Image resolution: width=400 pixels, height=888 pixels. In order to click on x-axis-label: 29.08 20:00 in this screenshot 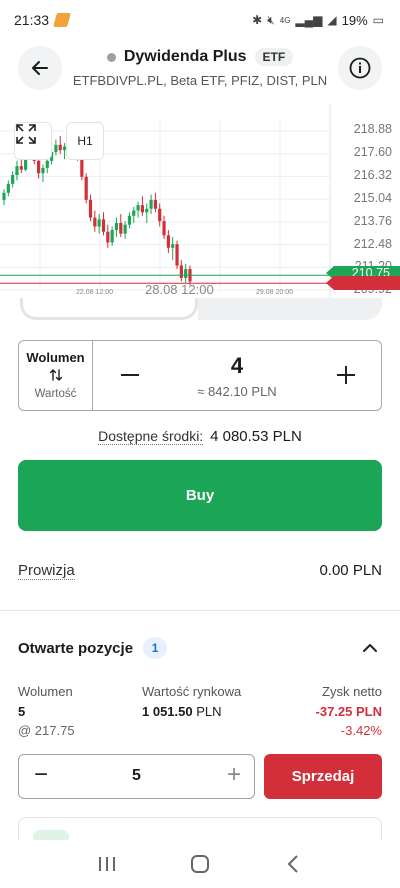, I will do `click(274, 292)`.